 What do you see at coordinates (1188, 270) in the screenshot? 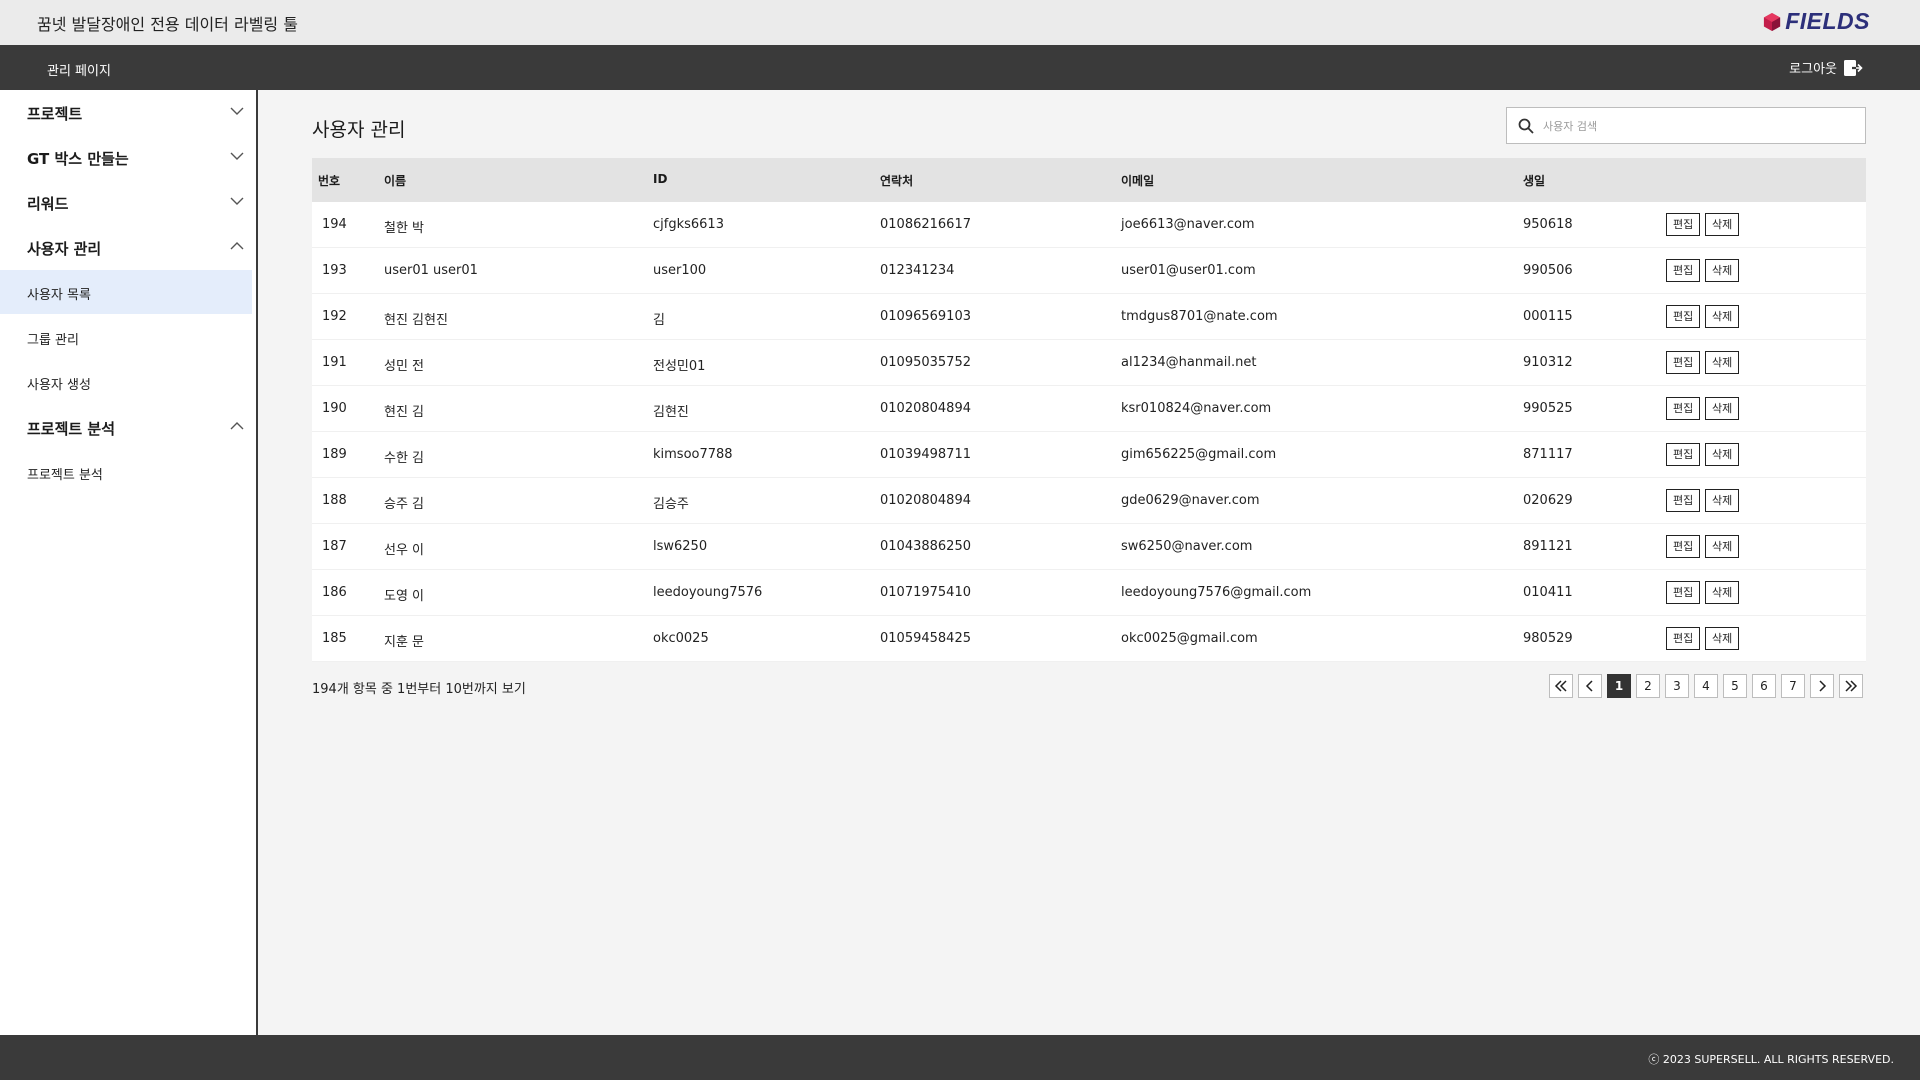
I see `cell-email: user01@user01.com` at bounding box center [1188, 270].